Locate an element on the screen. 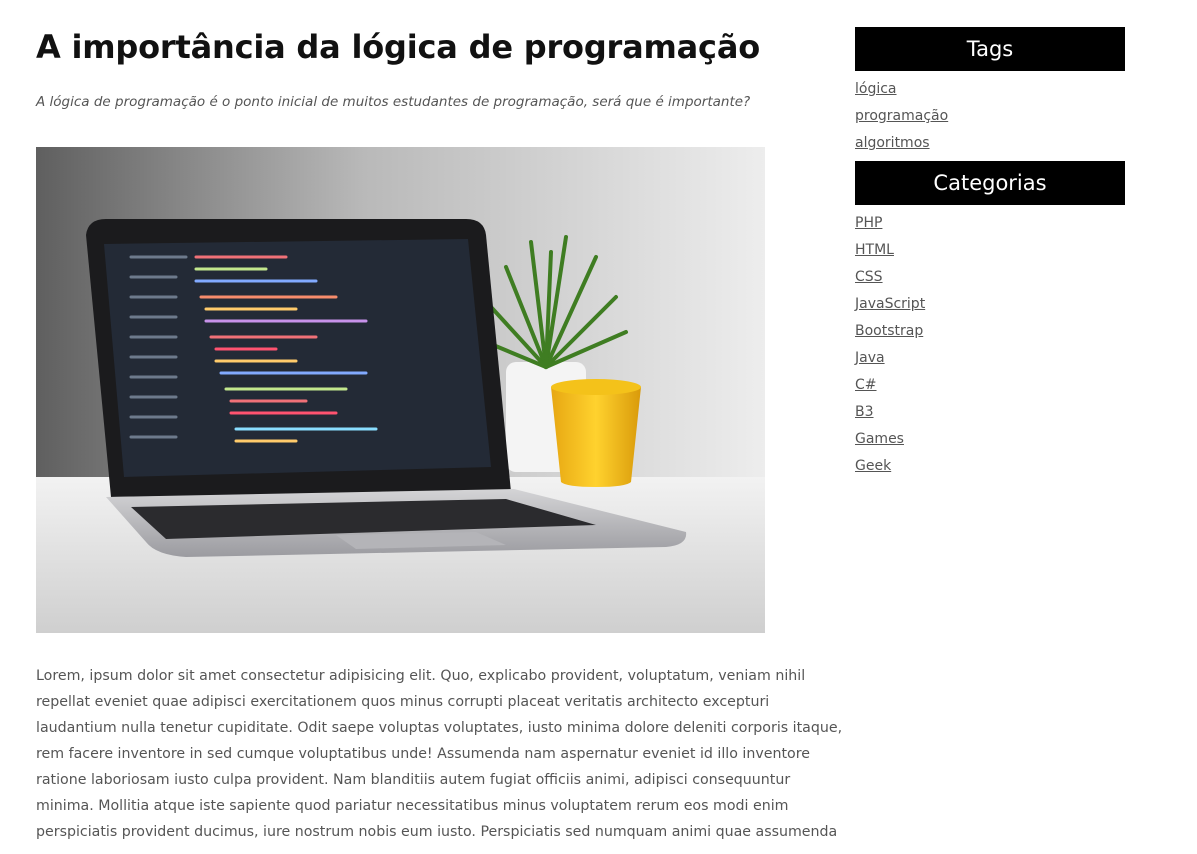 The height and width of the screenshot is (854, 1197). categories-heading: Categorias is located at coordinates (990, 183).